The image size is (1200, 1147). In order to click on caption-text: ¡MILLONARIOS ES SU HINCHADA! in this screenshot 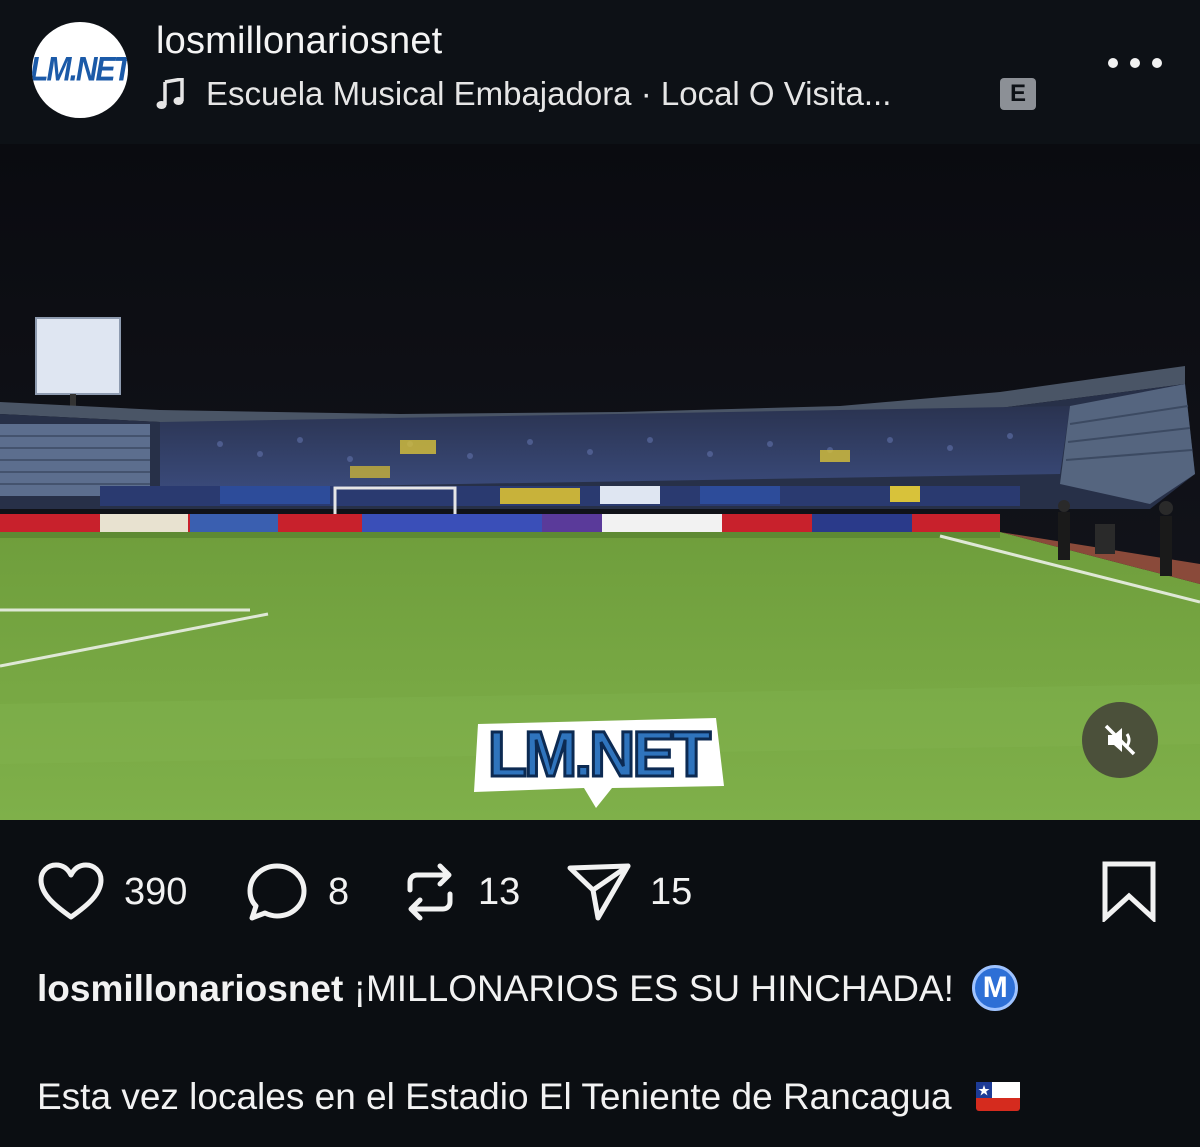, I will do `click(653, 988)`.